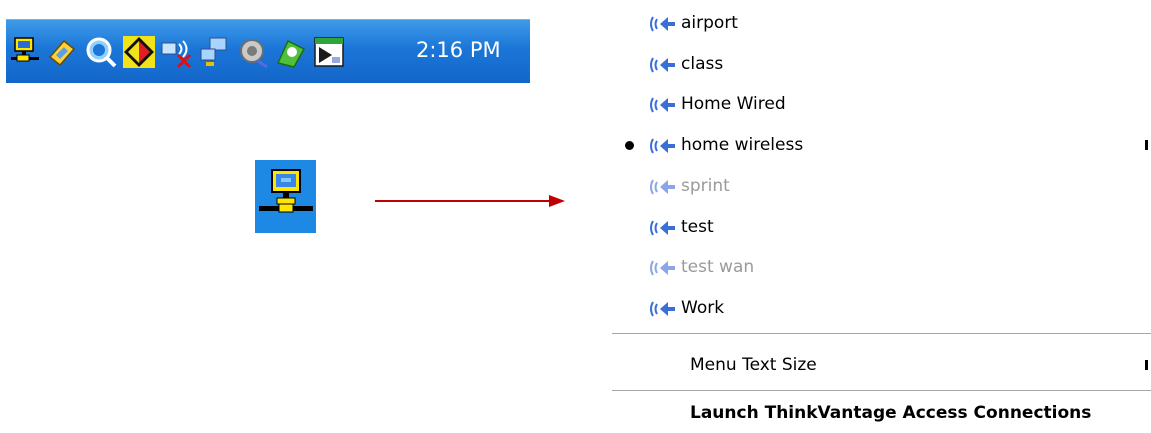 The image size is (1151, 433). What do you see at coordinates (881, 227) in the screenshot?
I see `menu-item-profile: test` at bounding box center [881, 227].